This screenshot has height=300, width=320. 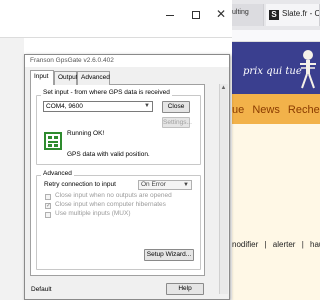 I want to click on multiple-inputs-checkbox, so click(x=48, y=215).